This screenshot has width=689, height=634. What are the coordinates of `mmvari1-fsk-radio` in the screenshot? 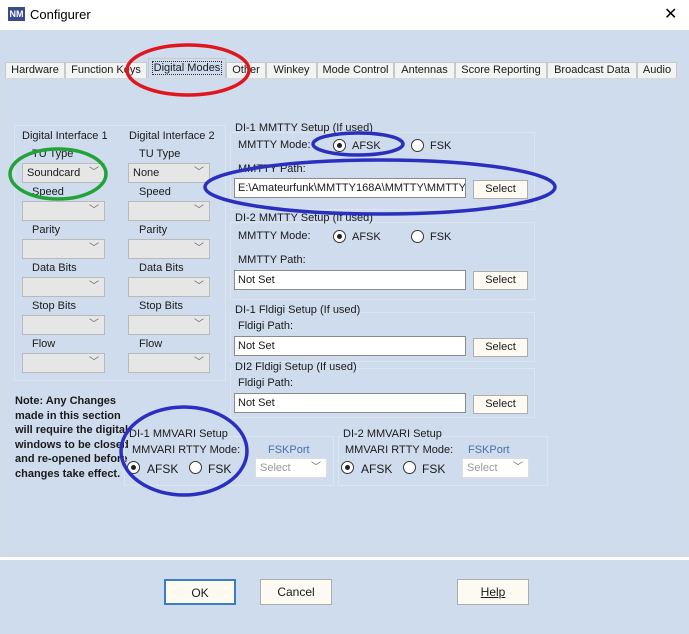 It's located at (195, 467).